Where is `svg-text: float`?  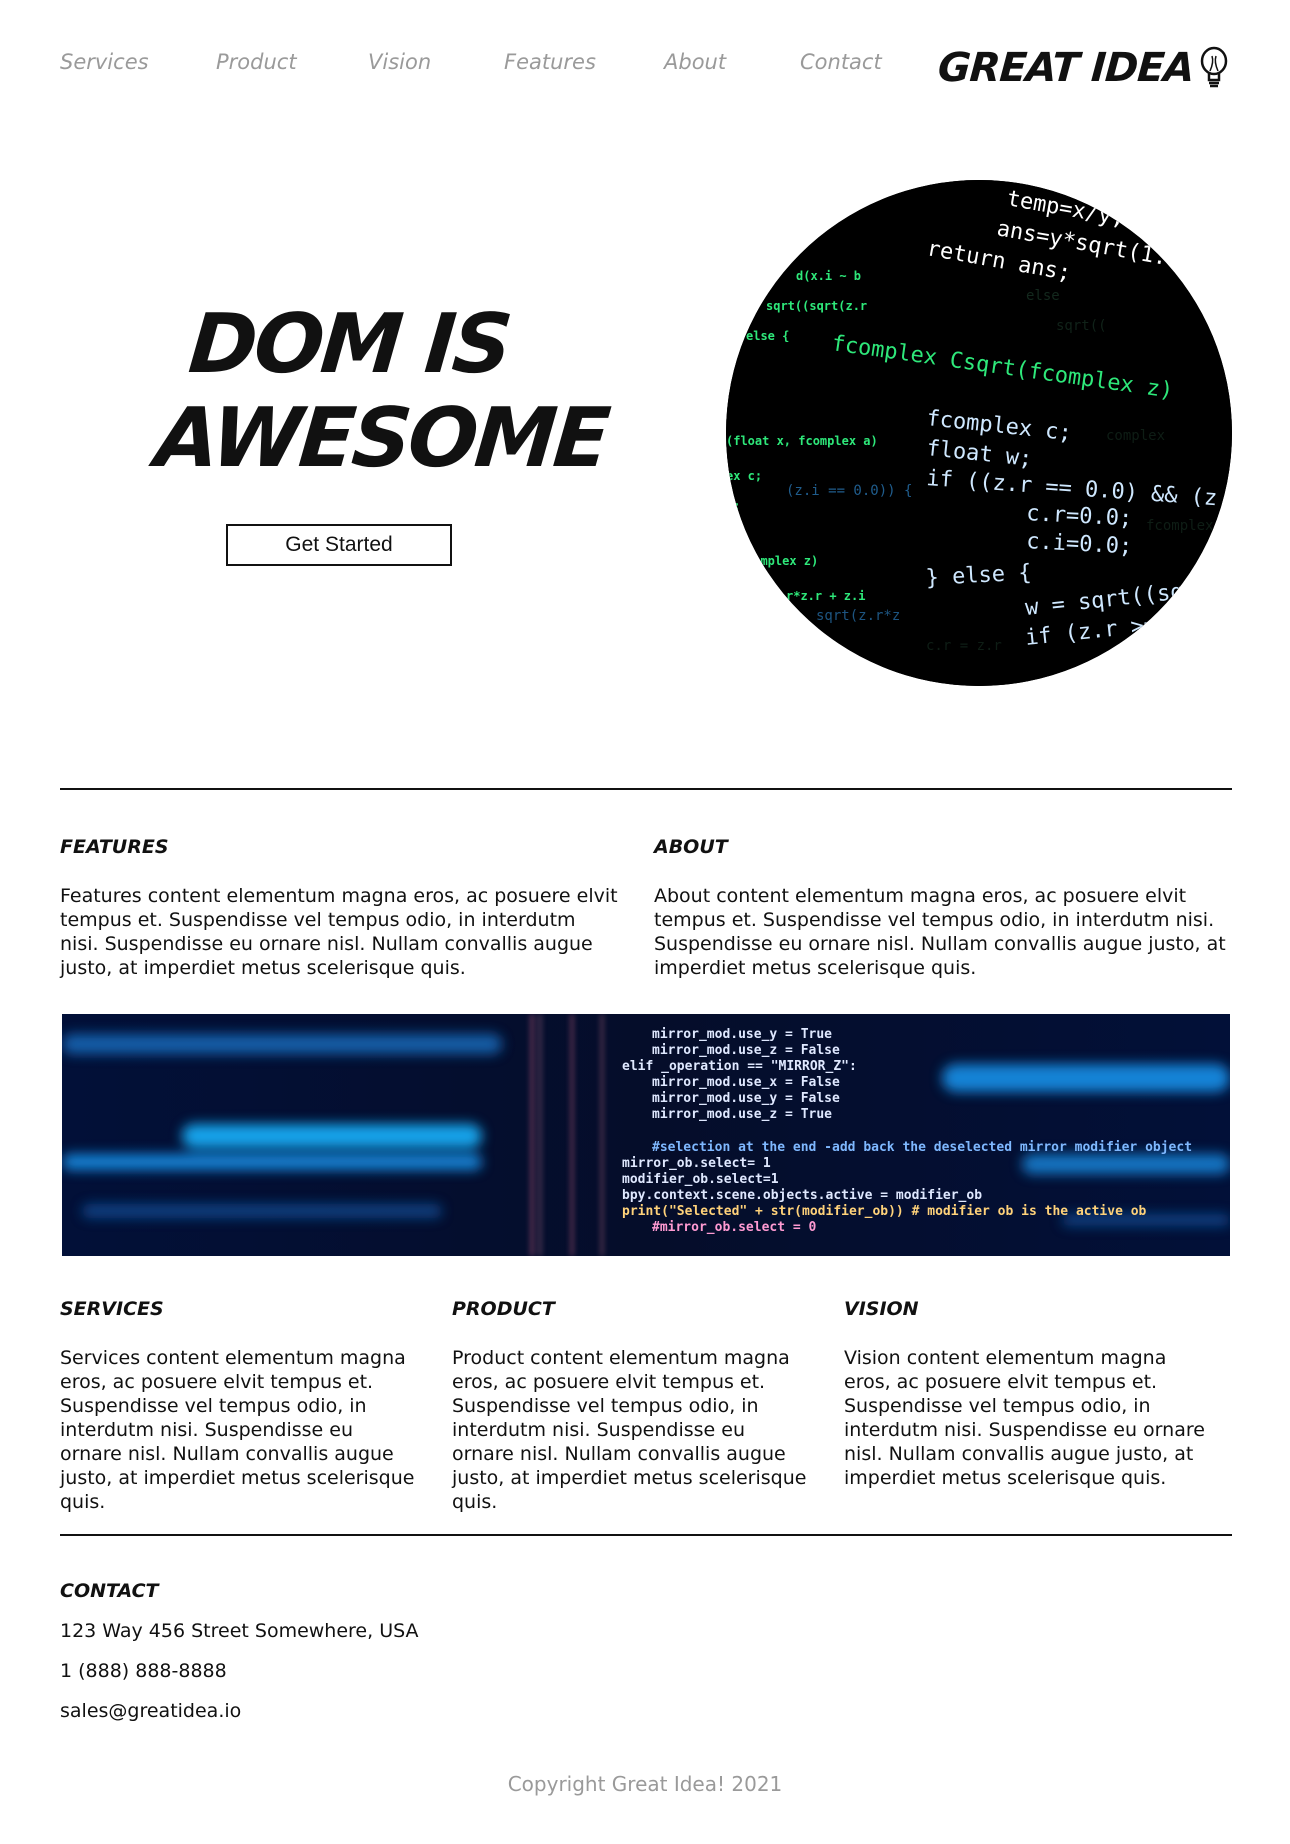
svg-text: float is located at coordinates (787, 636).